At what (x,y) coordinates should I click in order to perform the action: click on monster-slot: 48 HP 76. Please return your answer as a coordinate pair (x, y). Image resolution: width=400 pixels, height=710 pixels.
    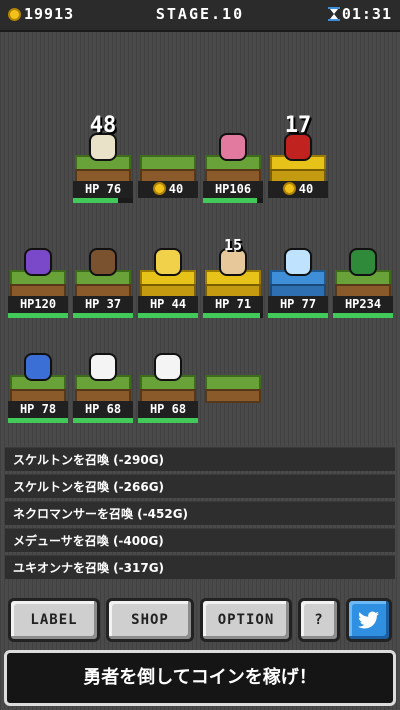
    Looking at the image, I should click on (103, 164).